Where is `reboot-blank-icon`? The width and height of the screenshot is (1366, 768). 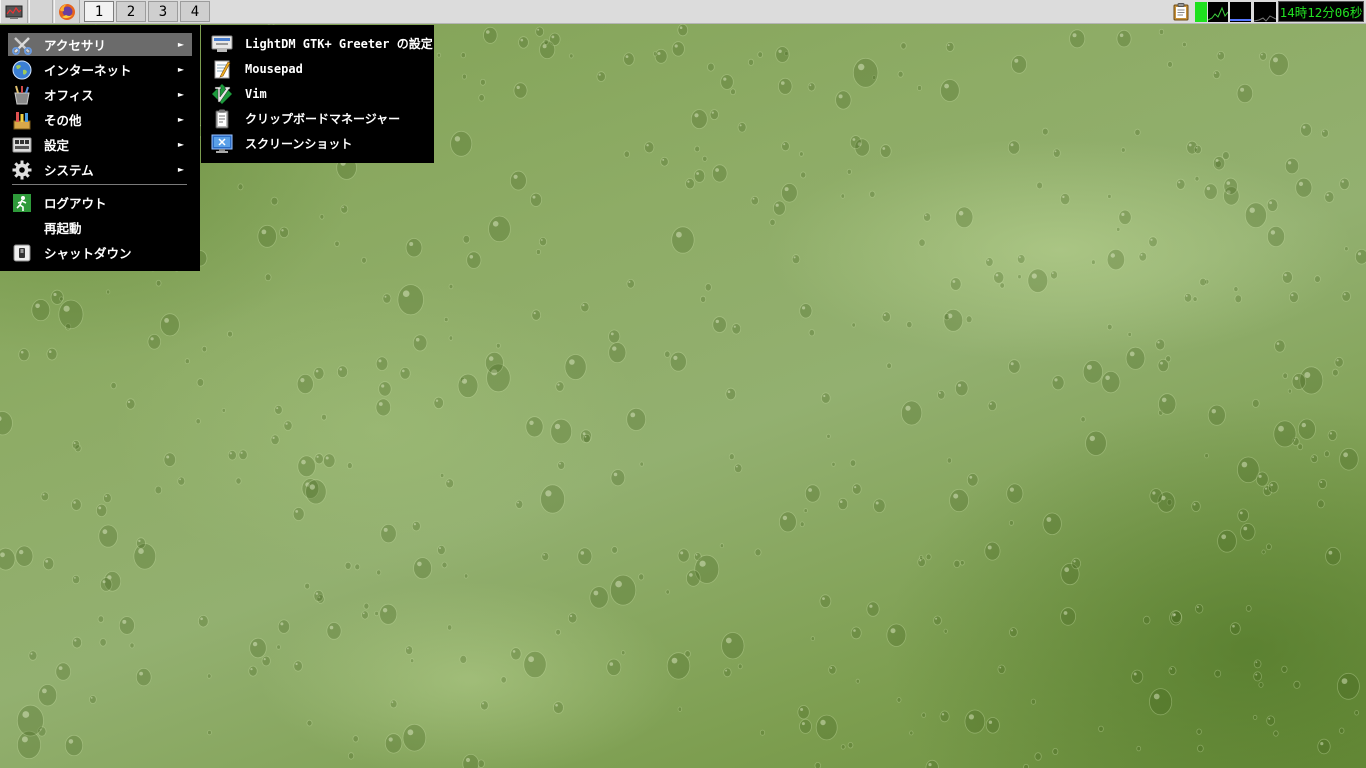 reboot-blank-icon is located at coordinates (22, 228).